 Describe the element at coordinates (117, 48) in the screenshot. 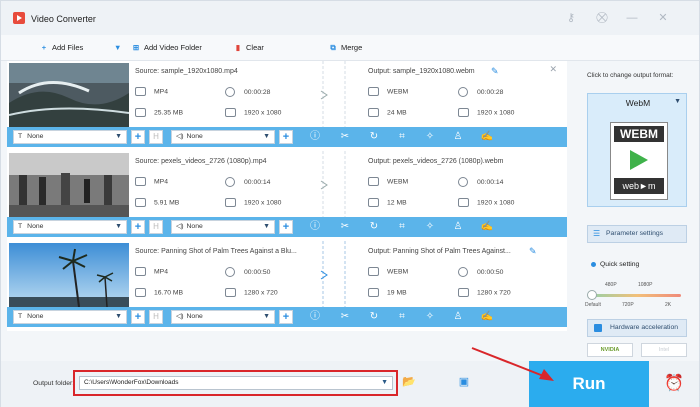

I see `add-files-dropdown-icon: ▼` at that location.